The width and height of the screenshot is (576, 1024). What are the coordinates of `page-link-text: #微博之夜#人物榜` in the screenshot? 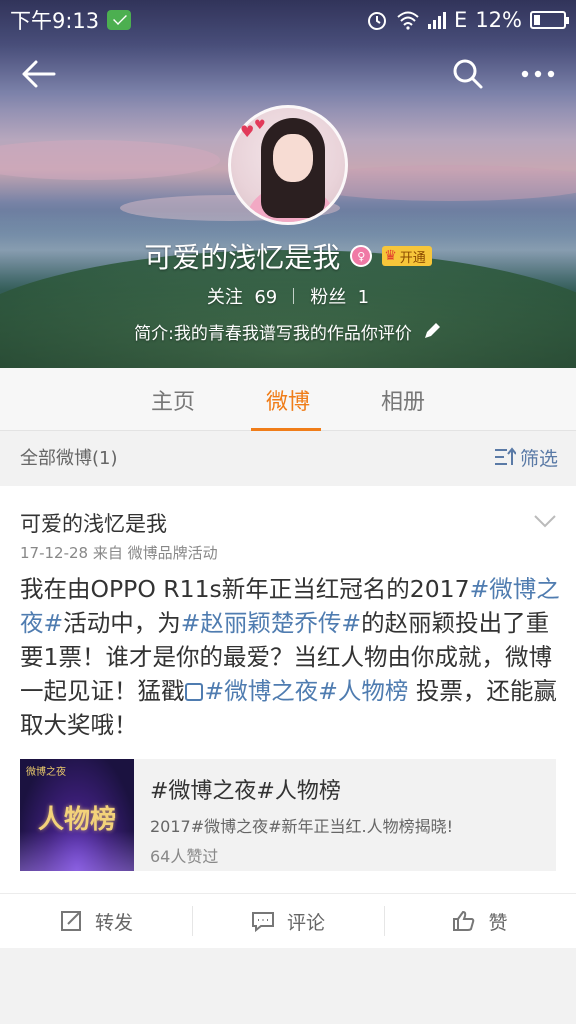 It's located at (306, 691).